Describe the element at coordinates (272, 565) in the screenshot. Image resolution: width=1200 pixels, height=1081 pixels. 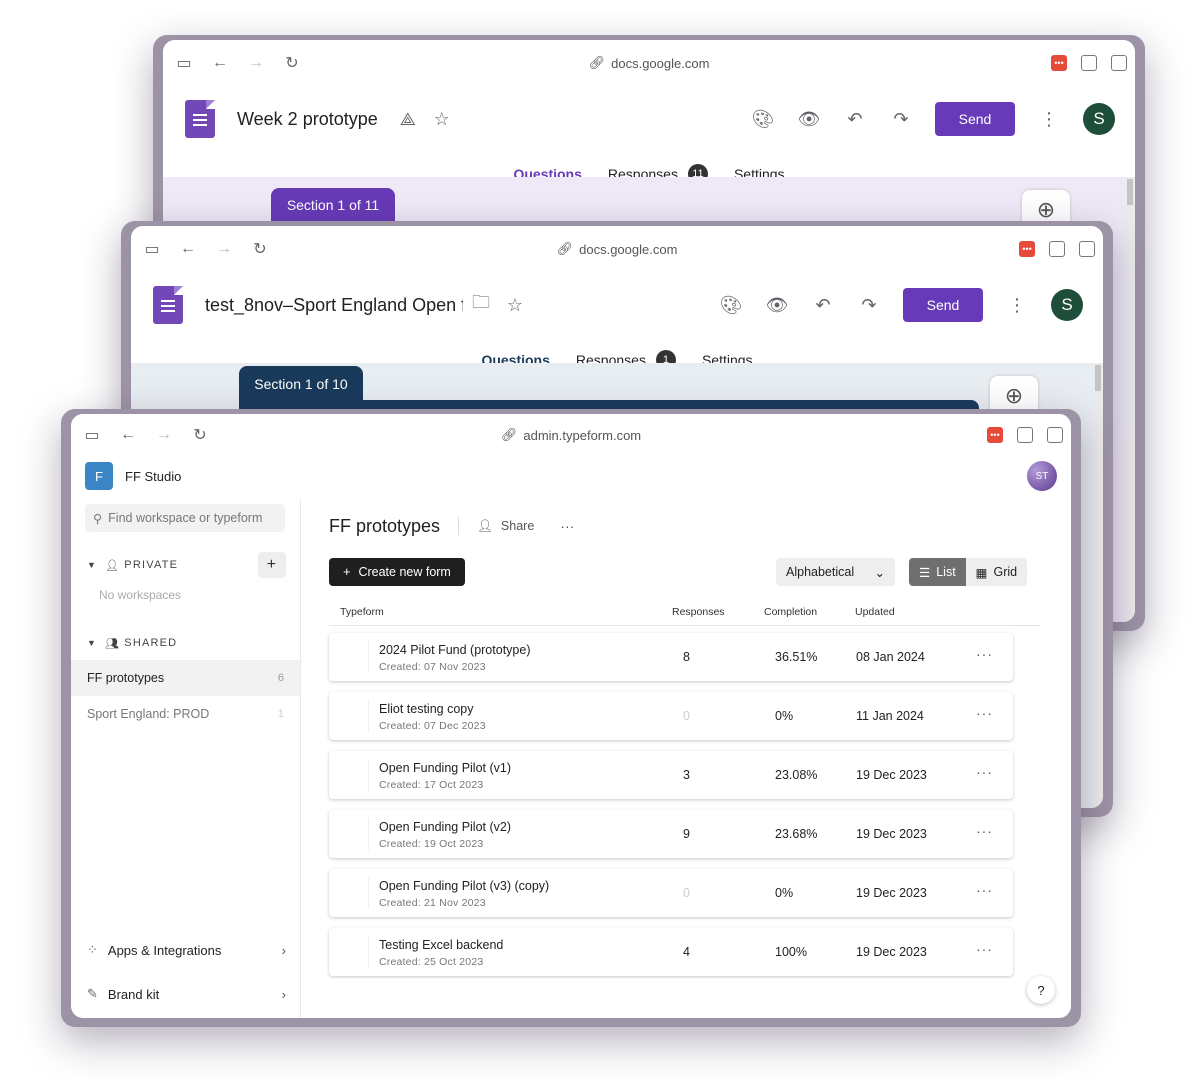
I see `add-workspace-button: +` at that location.